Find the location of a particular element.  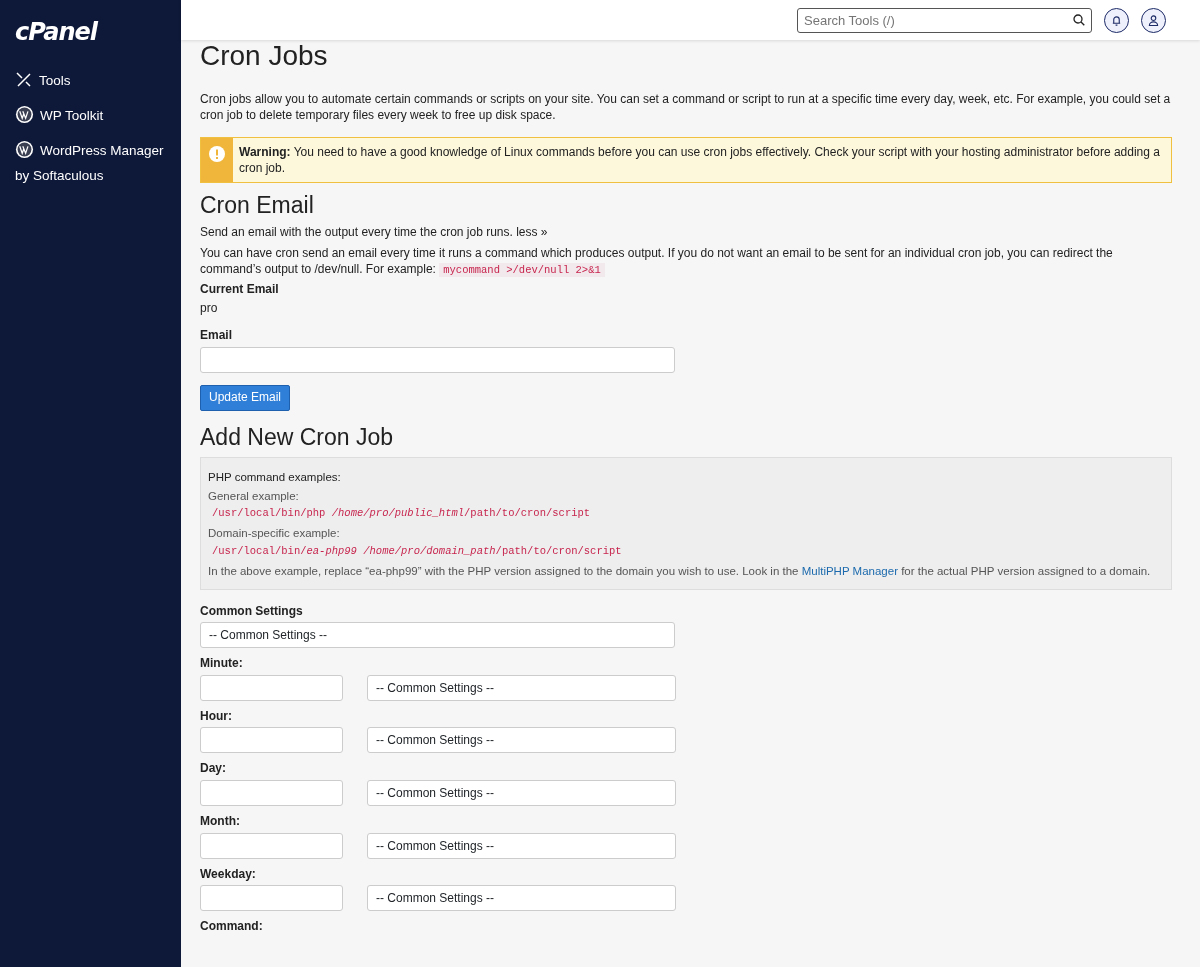

note-text: In the above example, replace “ea-php99” with the PHP version assigned to the domain you wish to use. Look in the MultiPHP Manager for the actual PHP version assigned to a domain. is located at coordinates (680, 571).